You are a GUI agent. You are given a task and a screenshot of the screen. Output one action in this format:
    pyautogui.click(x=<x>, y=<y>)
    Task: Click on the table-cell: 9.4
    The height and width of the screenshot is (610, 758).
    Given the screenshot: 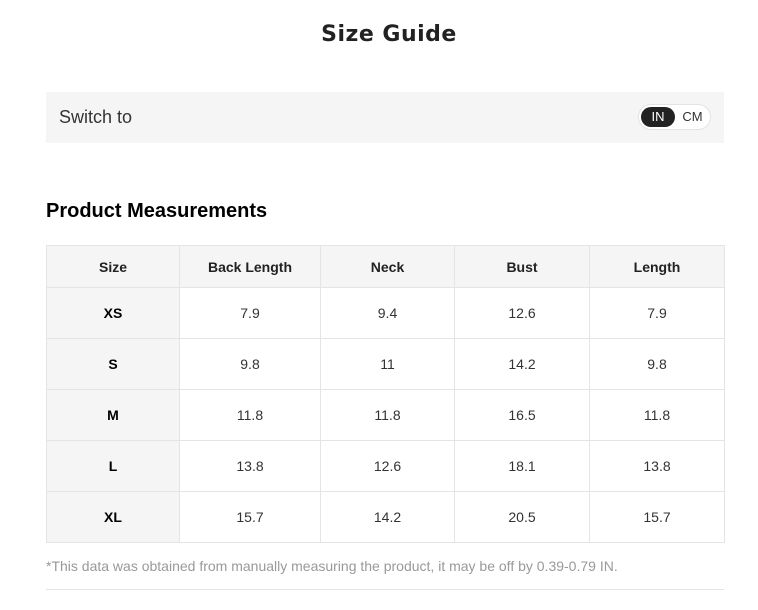 What is the action you would take?
    pyautogui.click(x=387, y=313)
    